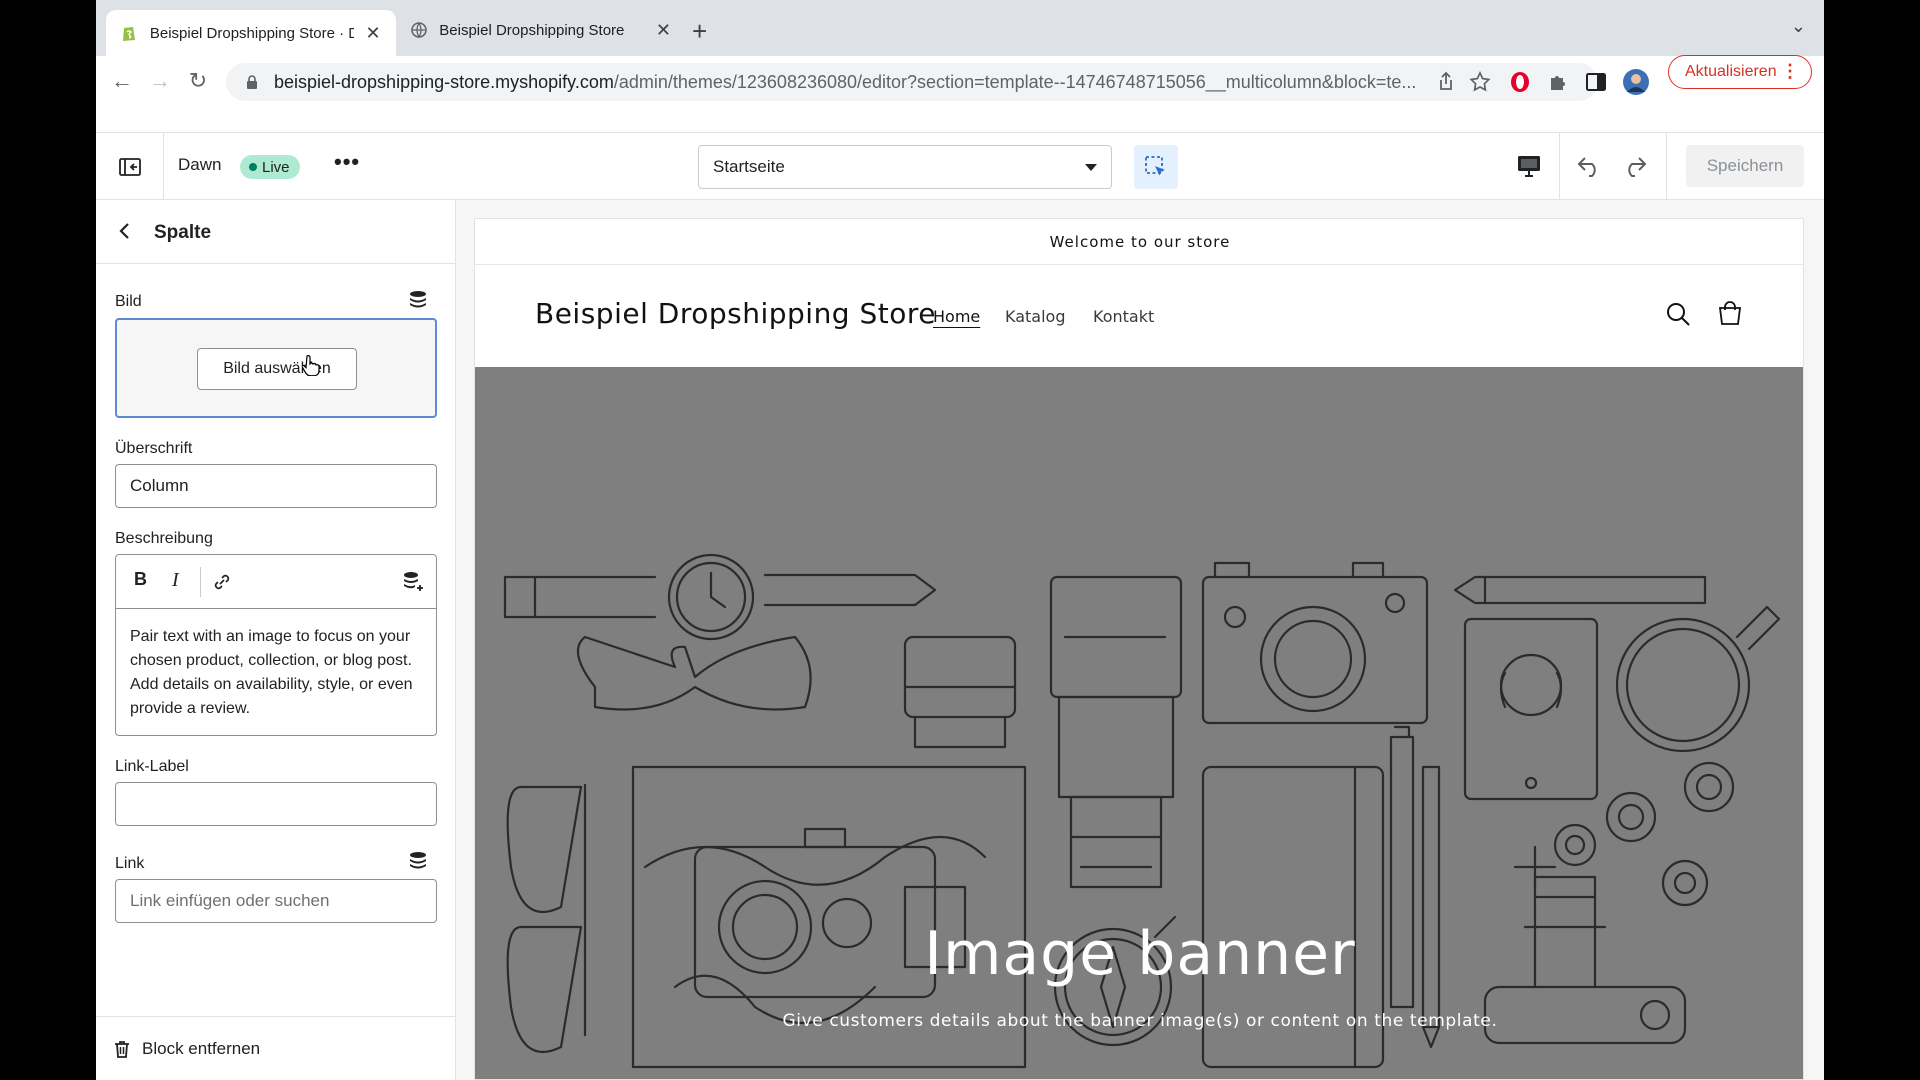 The image size is (1920, 1080). What do you see at coordinates (276, 582) in the screenshot?
I see `rich-text-toolbar: B I` at bounding box center [276, 582].